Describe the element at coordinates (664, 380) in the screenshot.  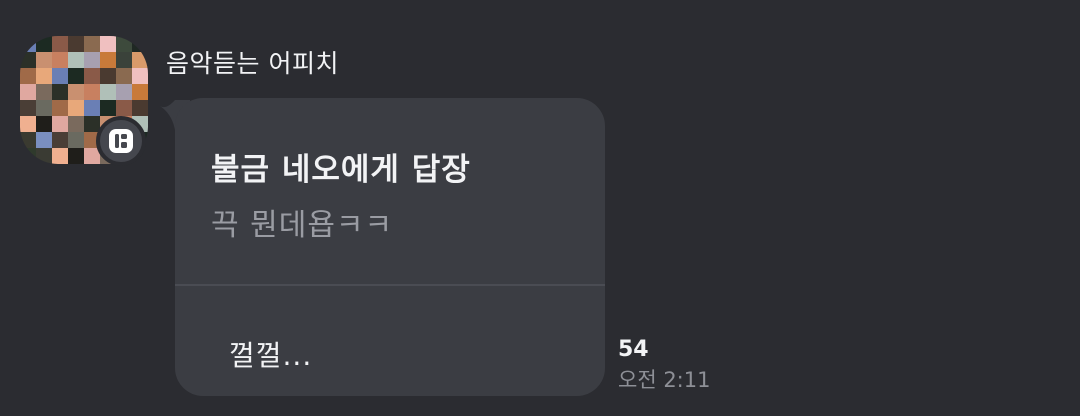
I see `timestamp: 오전 2:11` at that location.